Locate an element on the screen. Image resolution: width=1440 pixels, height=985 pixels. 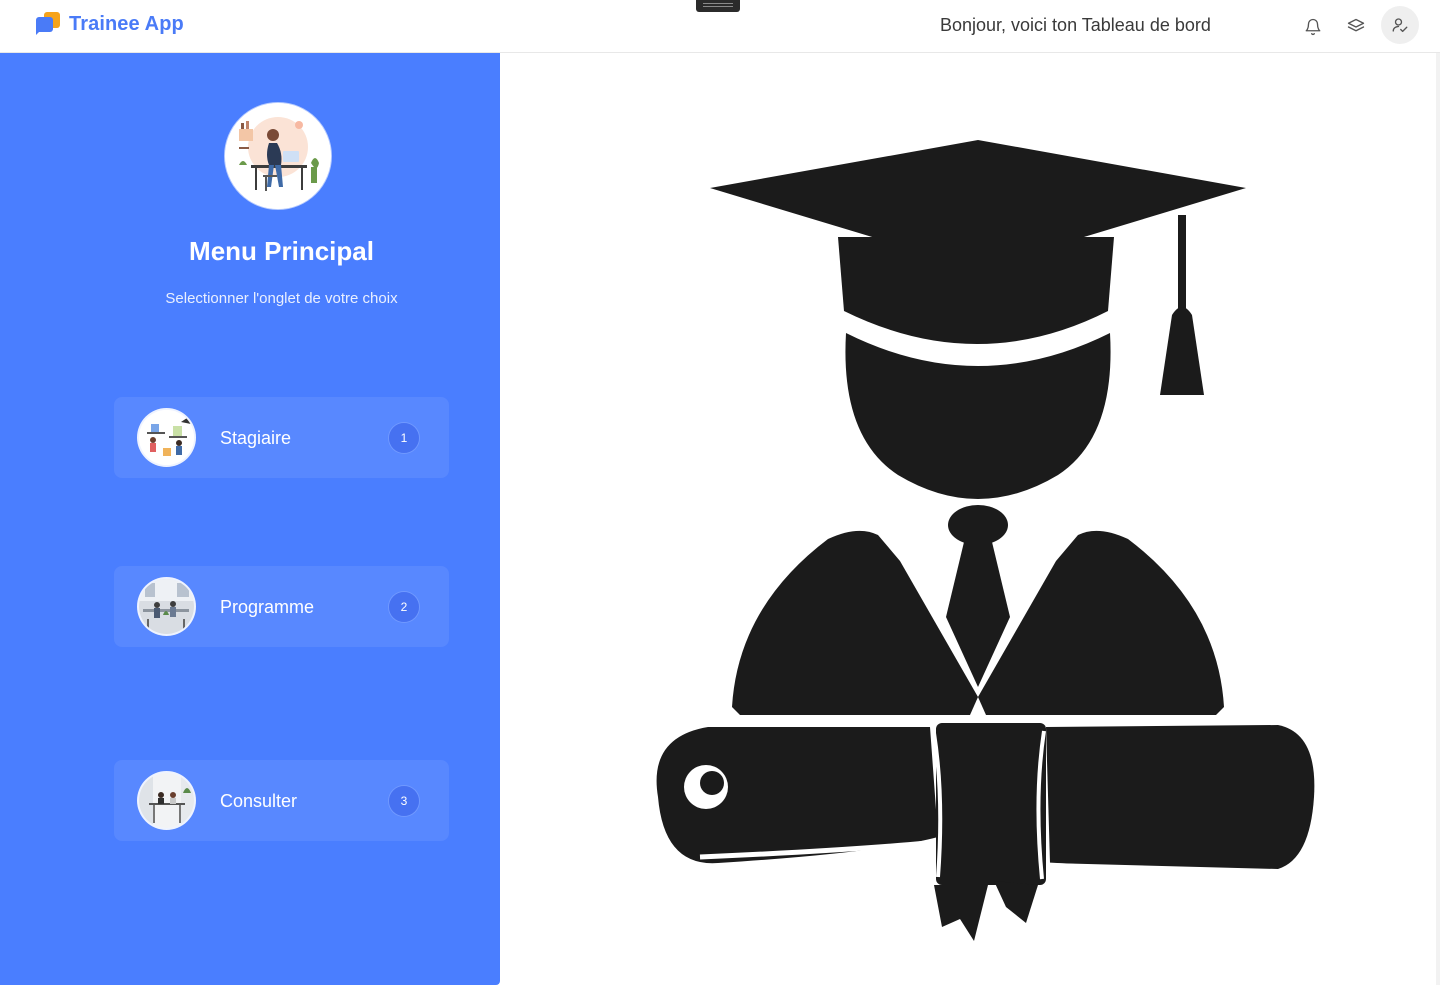
stagiaire-thumbnail is located at coordinates (166, 437).